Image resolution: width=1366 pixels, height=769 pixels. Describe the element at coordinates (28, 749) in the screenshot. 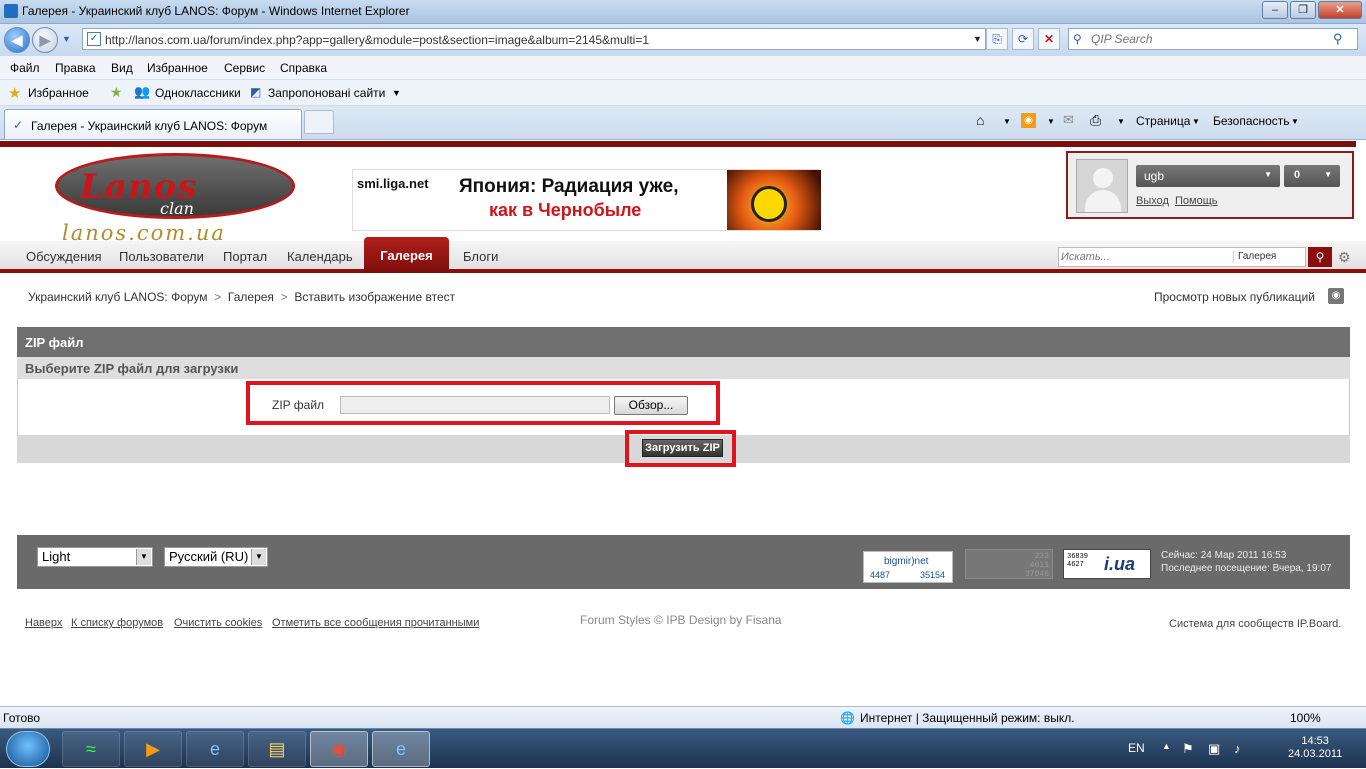

I see `start-button` at that location.